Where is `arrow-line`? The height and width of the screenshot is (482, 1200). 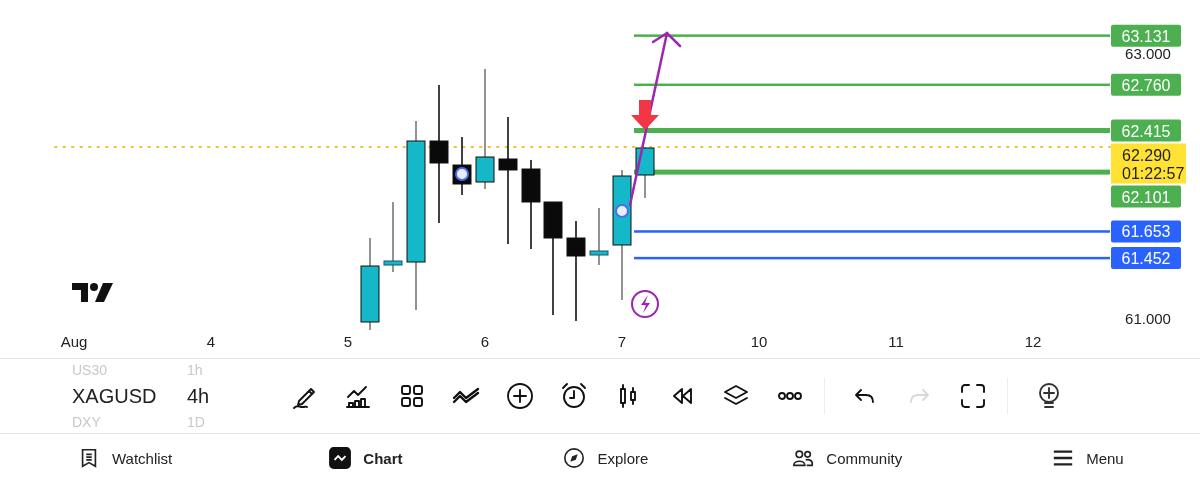 arrow-line is located at coordinates (655, 119).